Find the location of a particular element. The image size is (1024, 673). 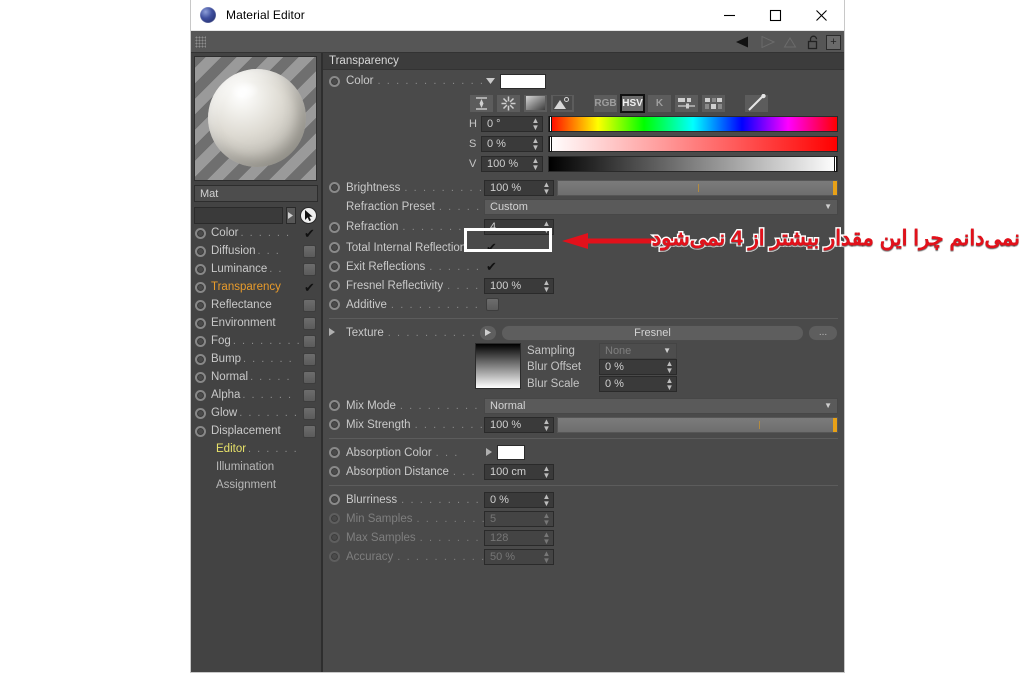

subpage-item-assignment: Assignment is located at coordinates (256, 485).